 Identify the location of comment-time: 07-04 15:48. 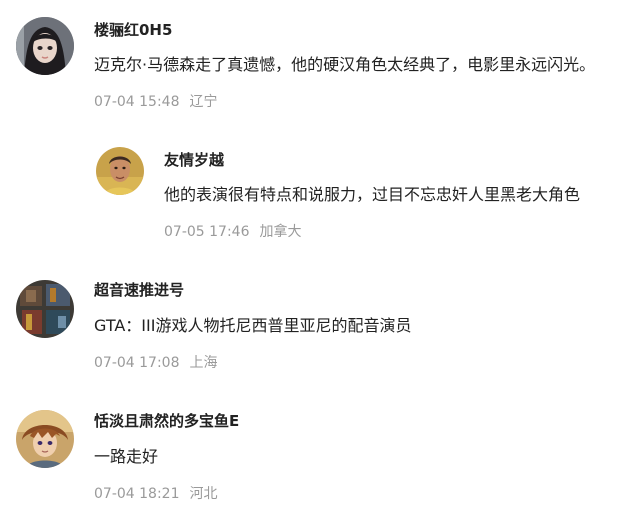
(137, 102).